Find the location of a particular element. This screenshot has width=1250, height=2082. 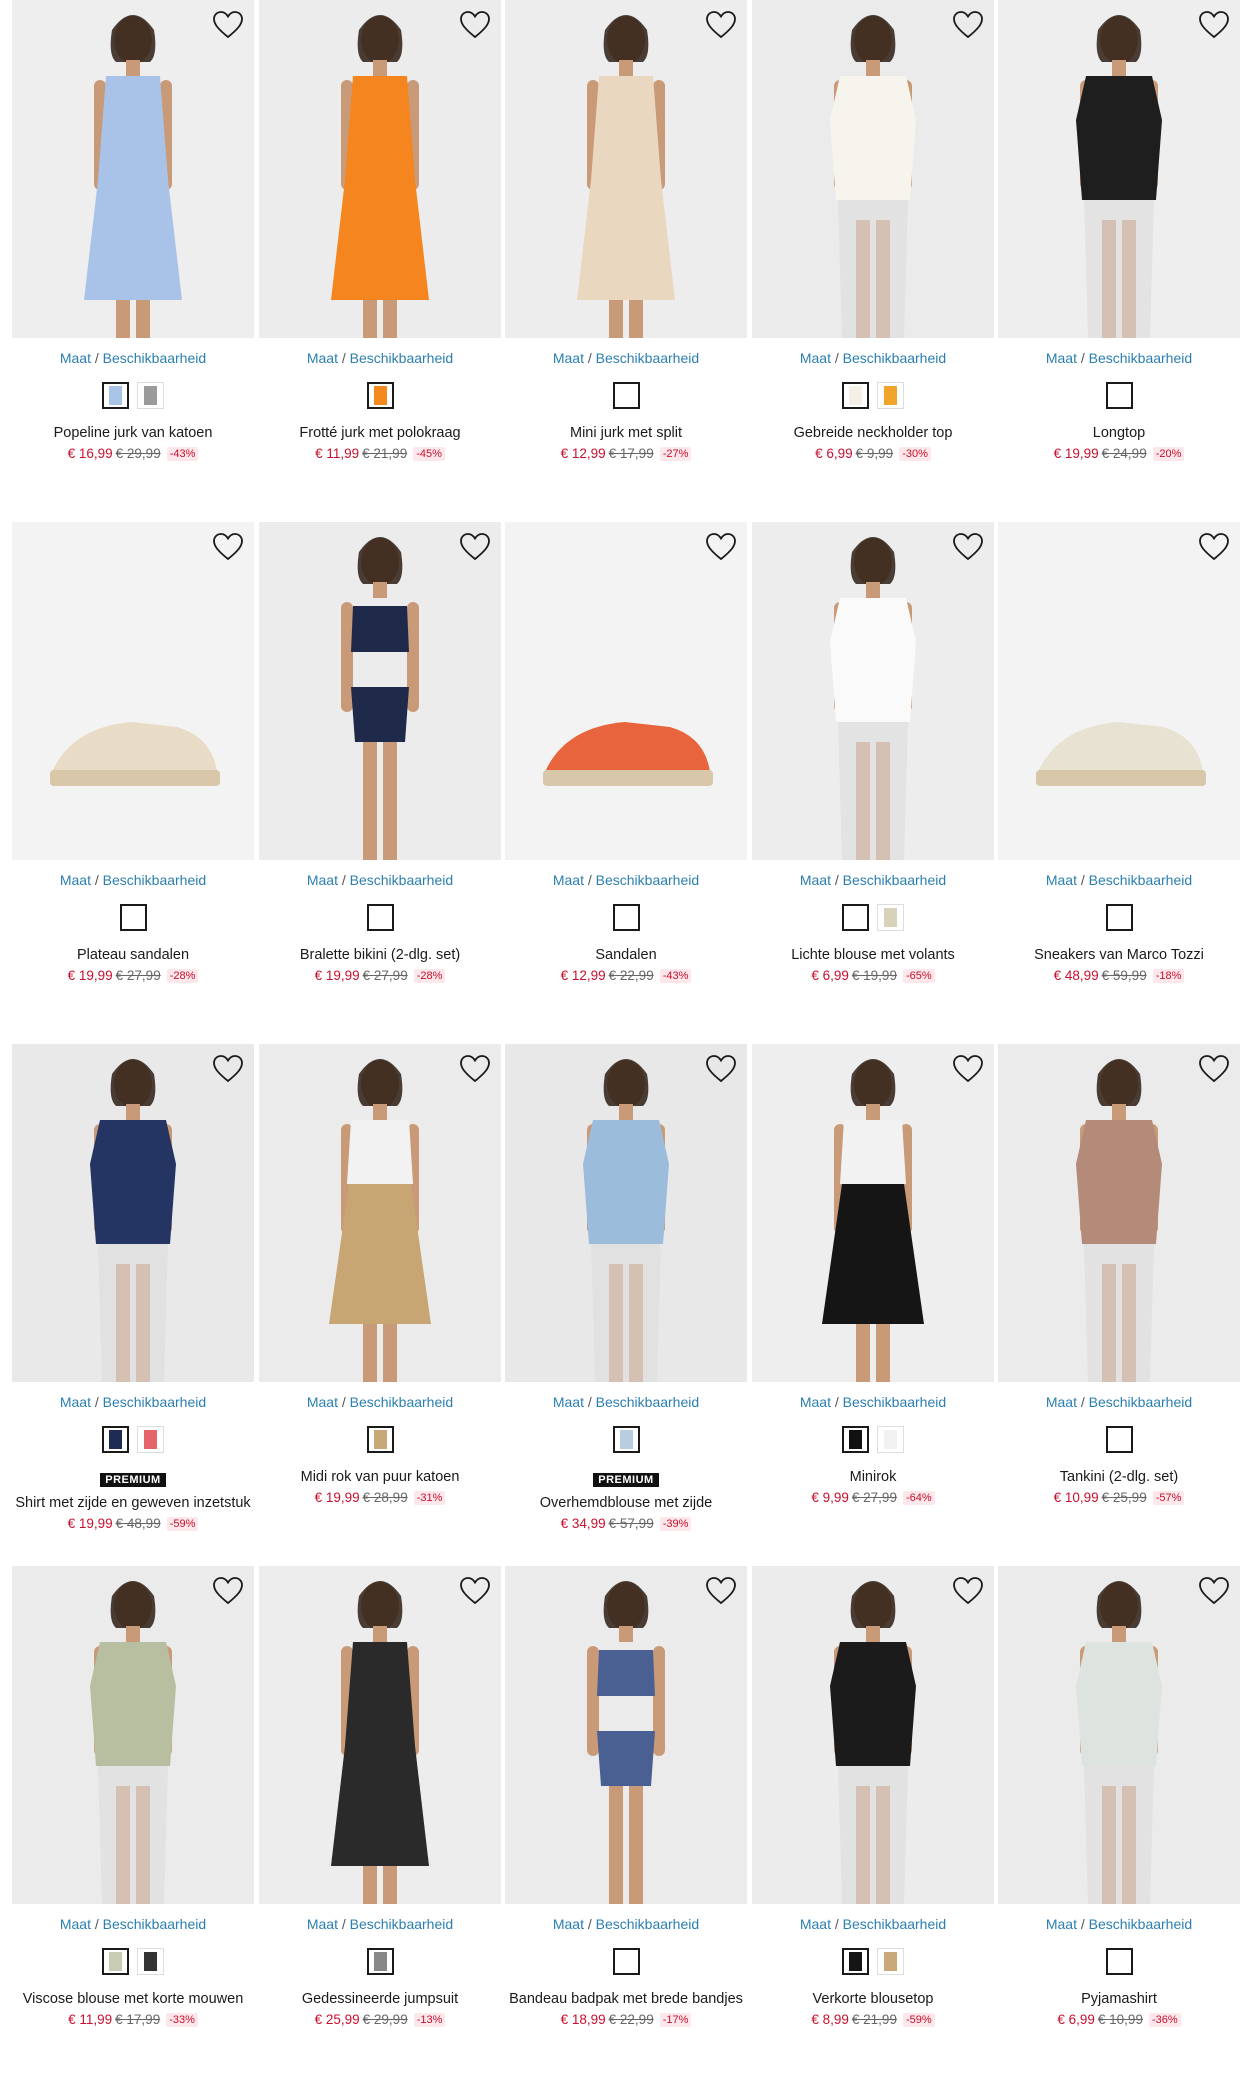

product-name: Mini jurk met split is located at coordinates (626, 433).